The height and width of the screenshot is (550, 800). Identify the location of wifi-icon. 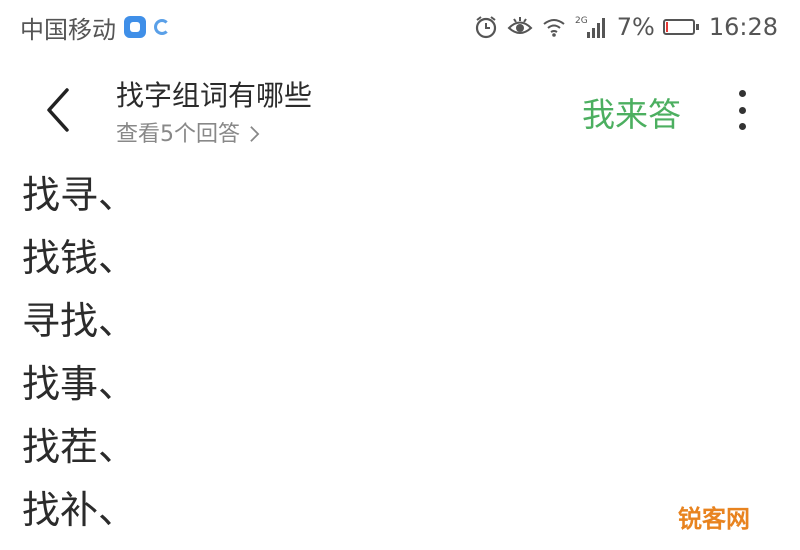
(554, 27).